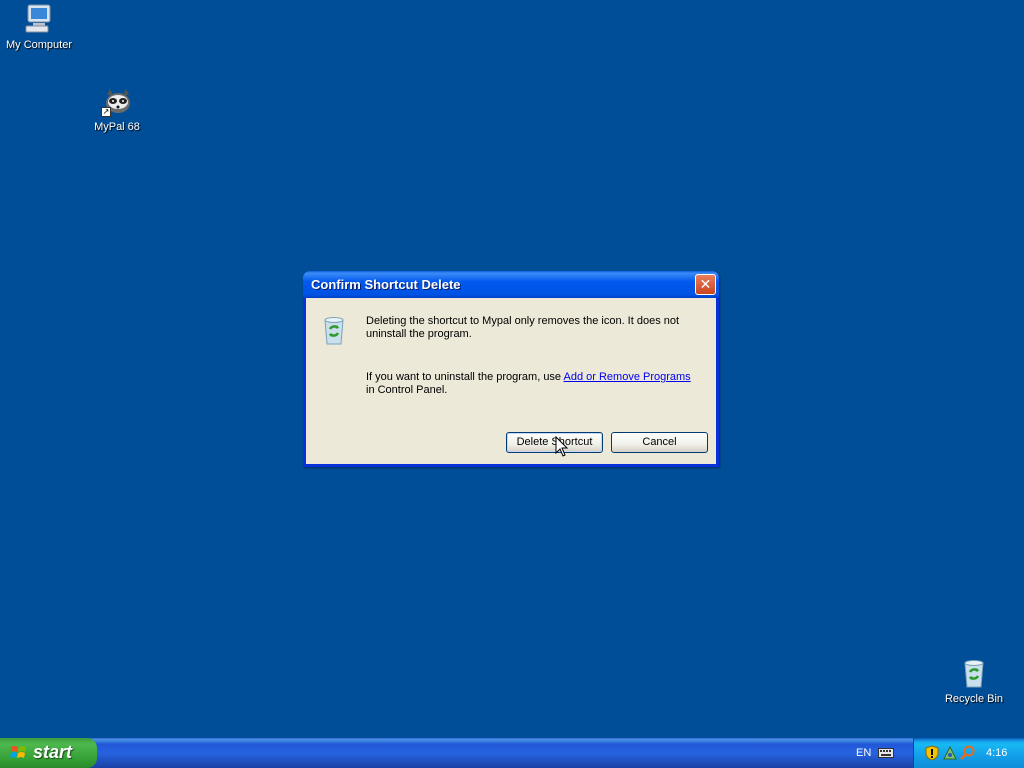  I want to click on mypal-icon: ↗, so click(117, 101).